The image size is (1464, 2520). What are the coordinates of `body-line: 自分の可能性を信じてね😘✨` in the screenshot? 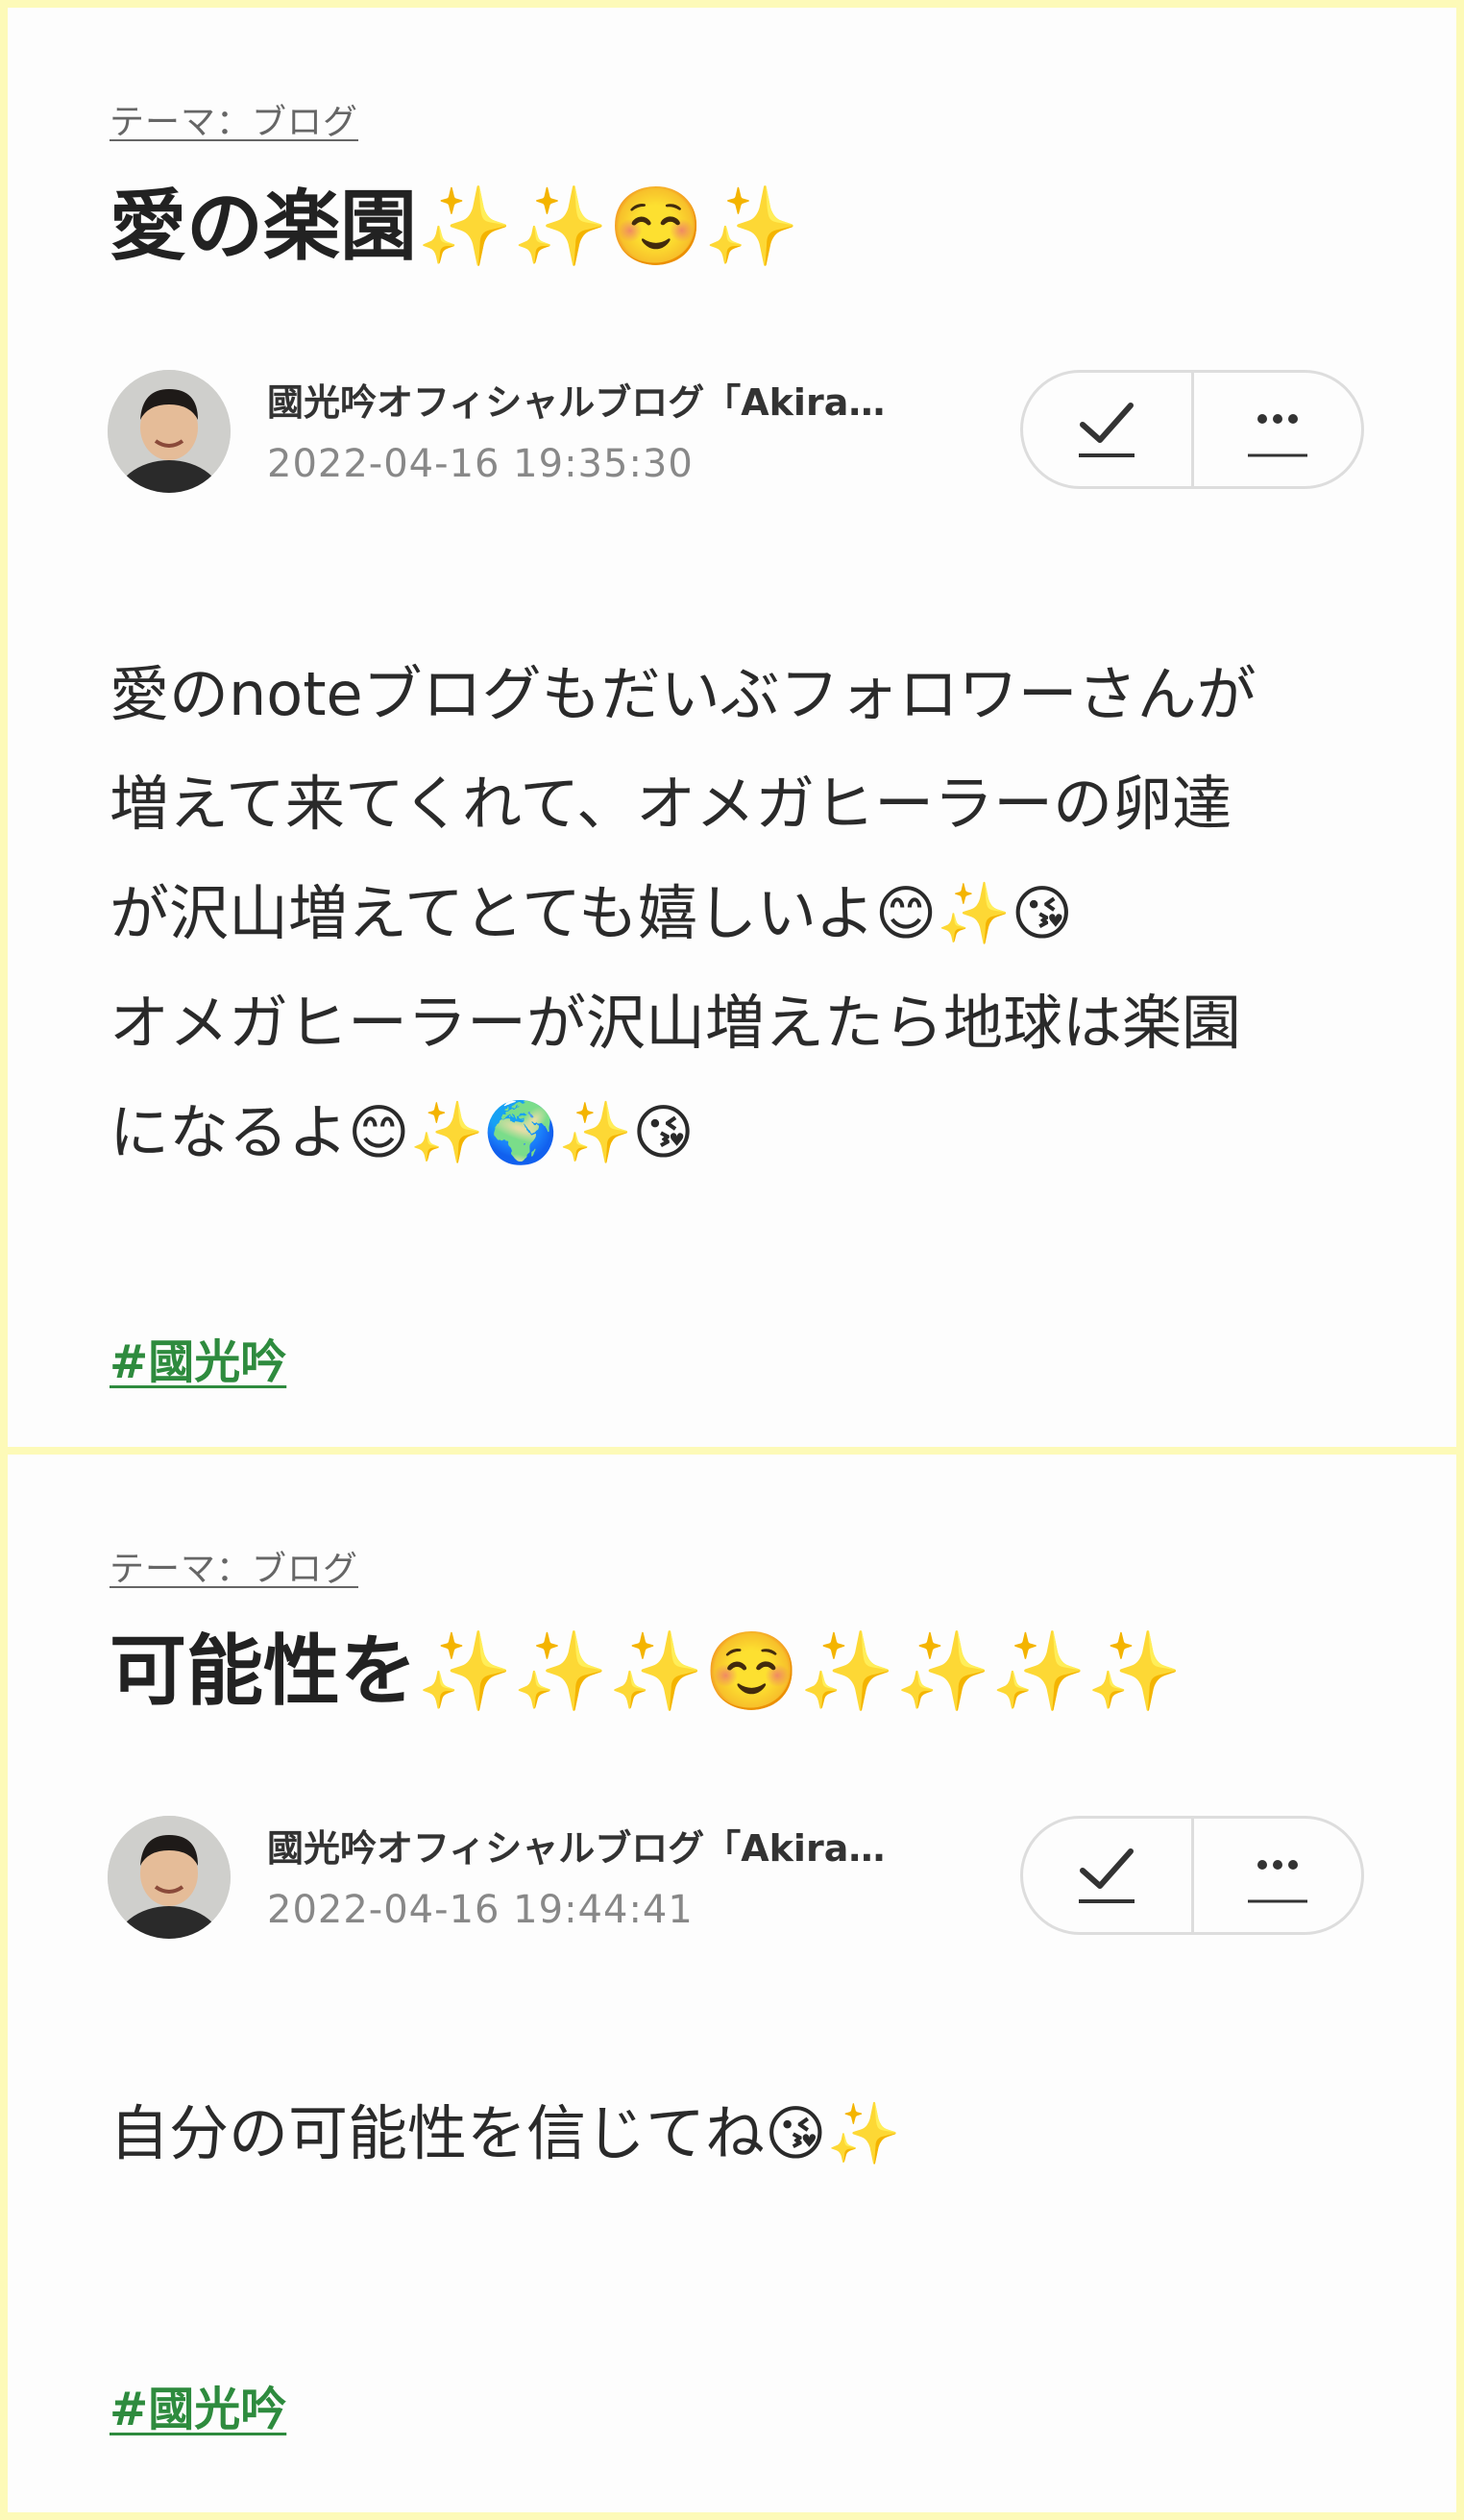 It's located at (505, 2133).